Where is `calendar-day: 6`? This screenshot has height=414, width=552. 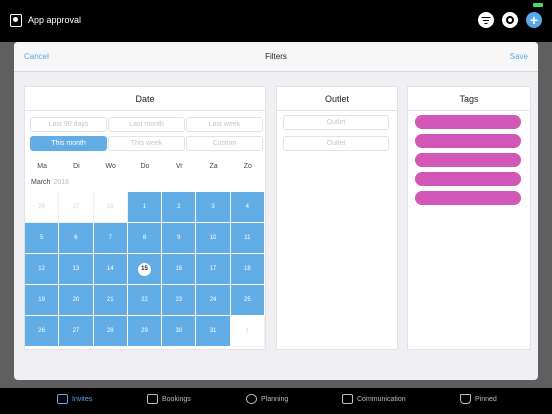
calendar-day: 6 is located at coordinates (76, 238).